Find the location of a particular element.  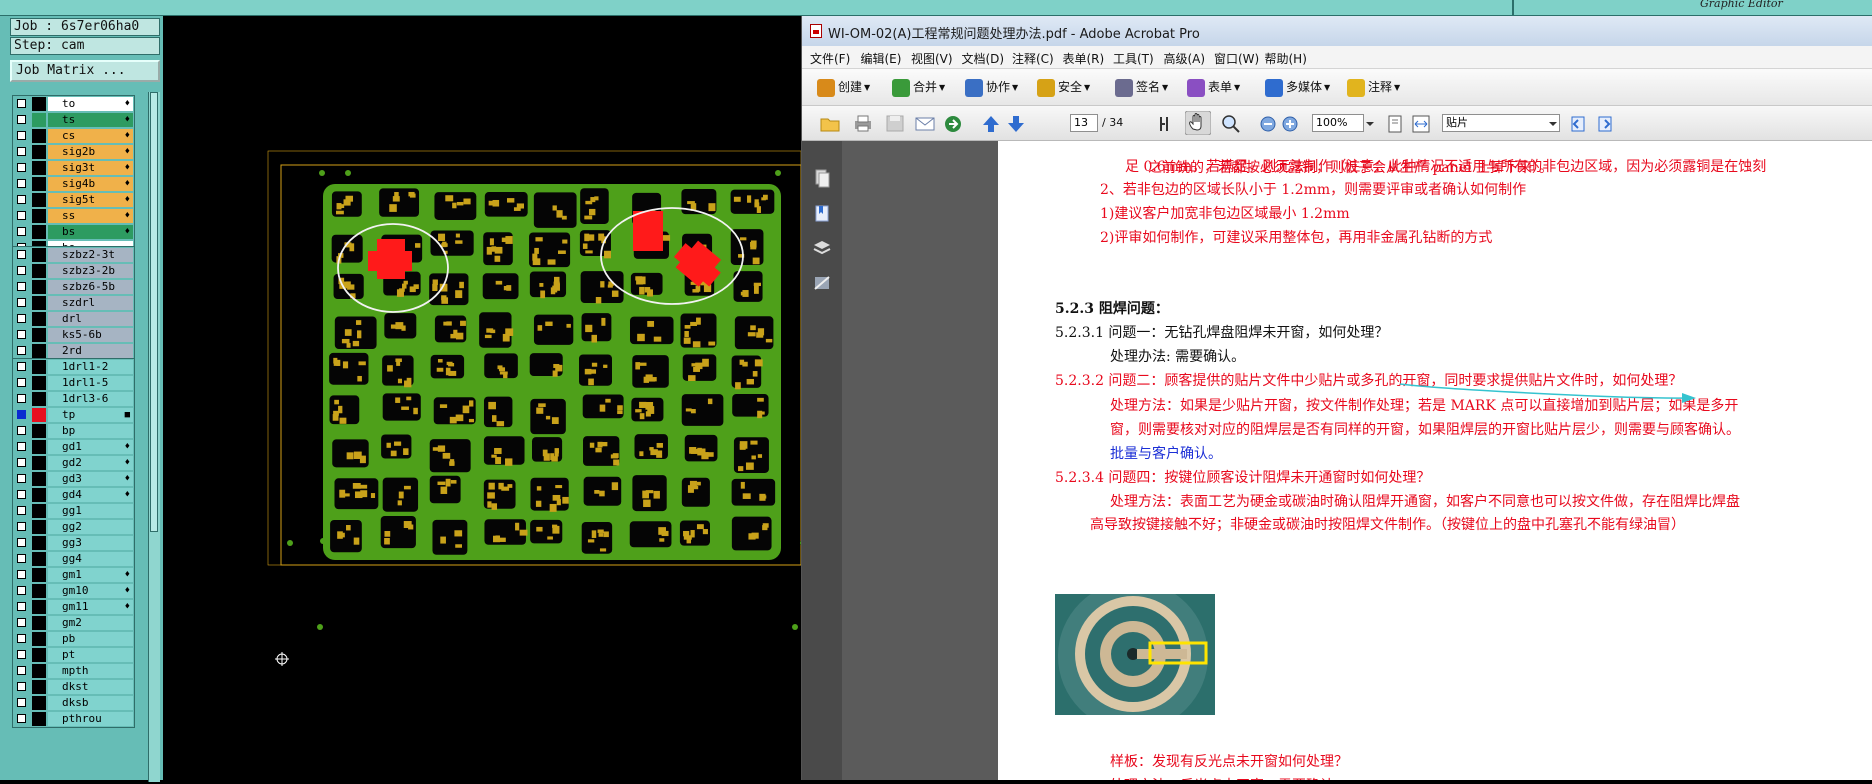

menu-item: 高级(A) is located at coordinates (1185, 58).